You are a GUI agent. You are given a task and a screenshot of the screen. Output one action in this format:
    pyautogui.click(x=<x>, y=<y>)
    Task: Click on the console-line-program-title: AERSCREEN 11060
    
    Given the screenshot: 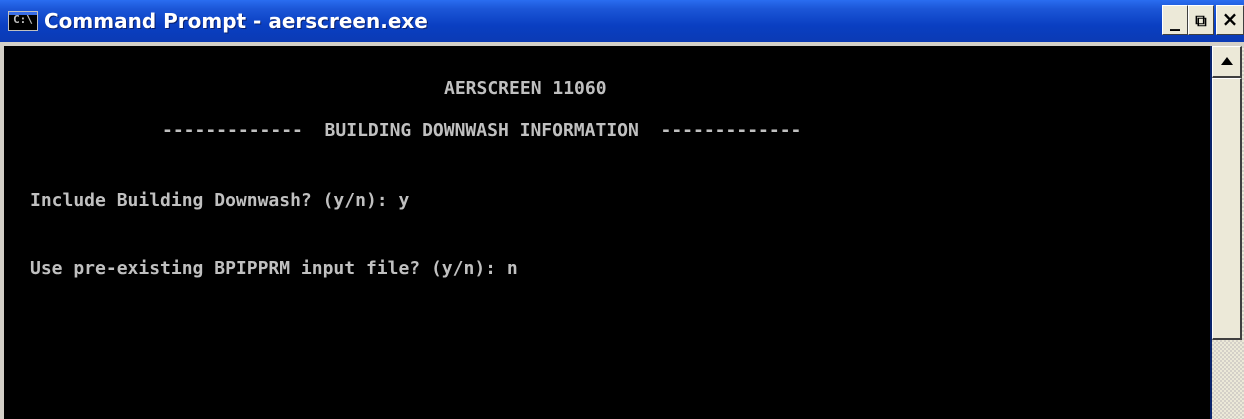 What is the action you would take?
    pyautogui.click(x=525, y=88)
    